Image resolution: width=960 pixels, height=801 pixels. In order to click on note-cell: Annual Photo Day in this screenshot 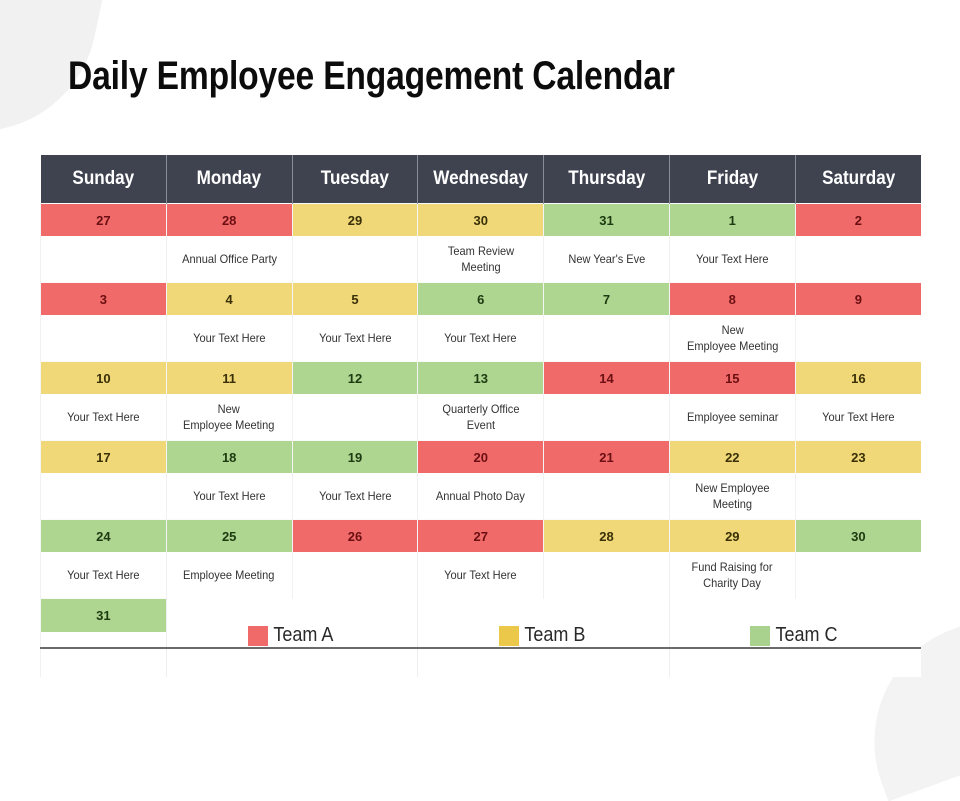, I will do `click(480, 496)`.